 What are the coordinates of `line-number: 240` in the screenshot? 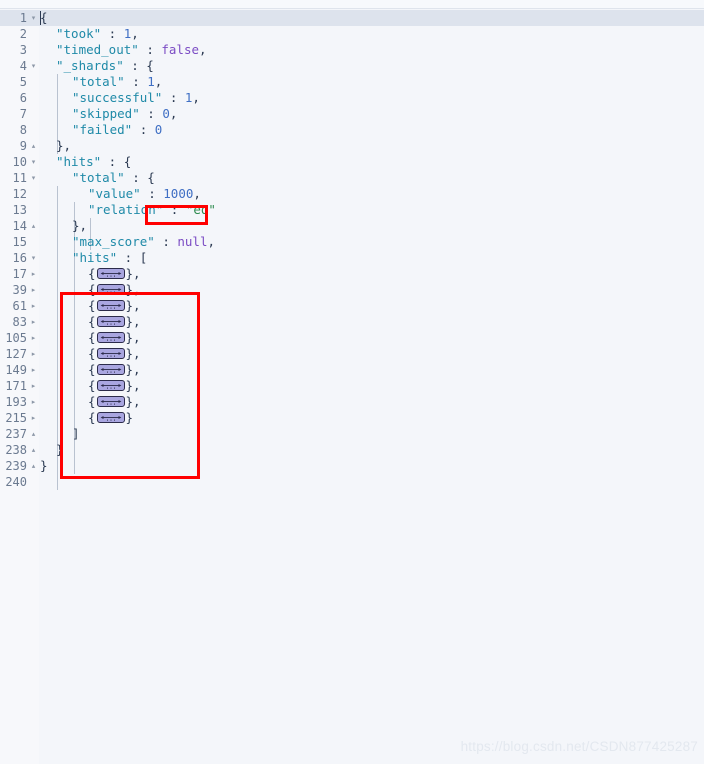 It's located at (16, 482).